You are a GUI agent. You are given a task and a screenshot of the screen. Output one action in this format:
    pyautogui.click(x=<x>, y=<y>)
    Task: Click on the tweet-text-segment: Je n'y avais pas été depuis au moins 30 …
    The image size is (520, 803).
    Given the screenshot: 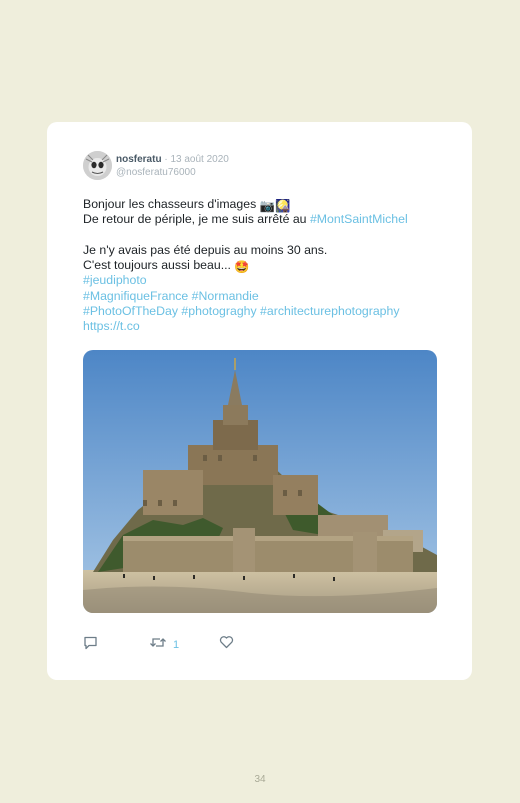 What is the action you would take?
    pyautogui.click(x=205, y=249)
    